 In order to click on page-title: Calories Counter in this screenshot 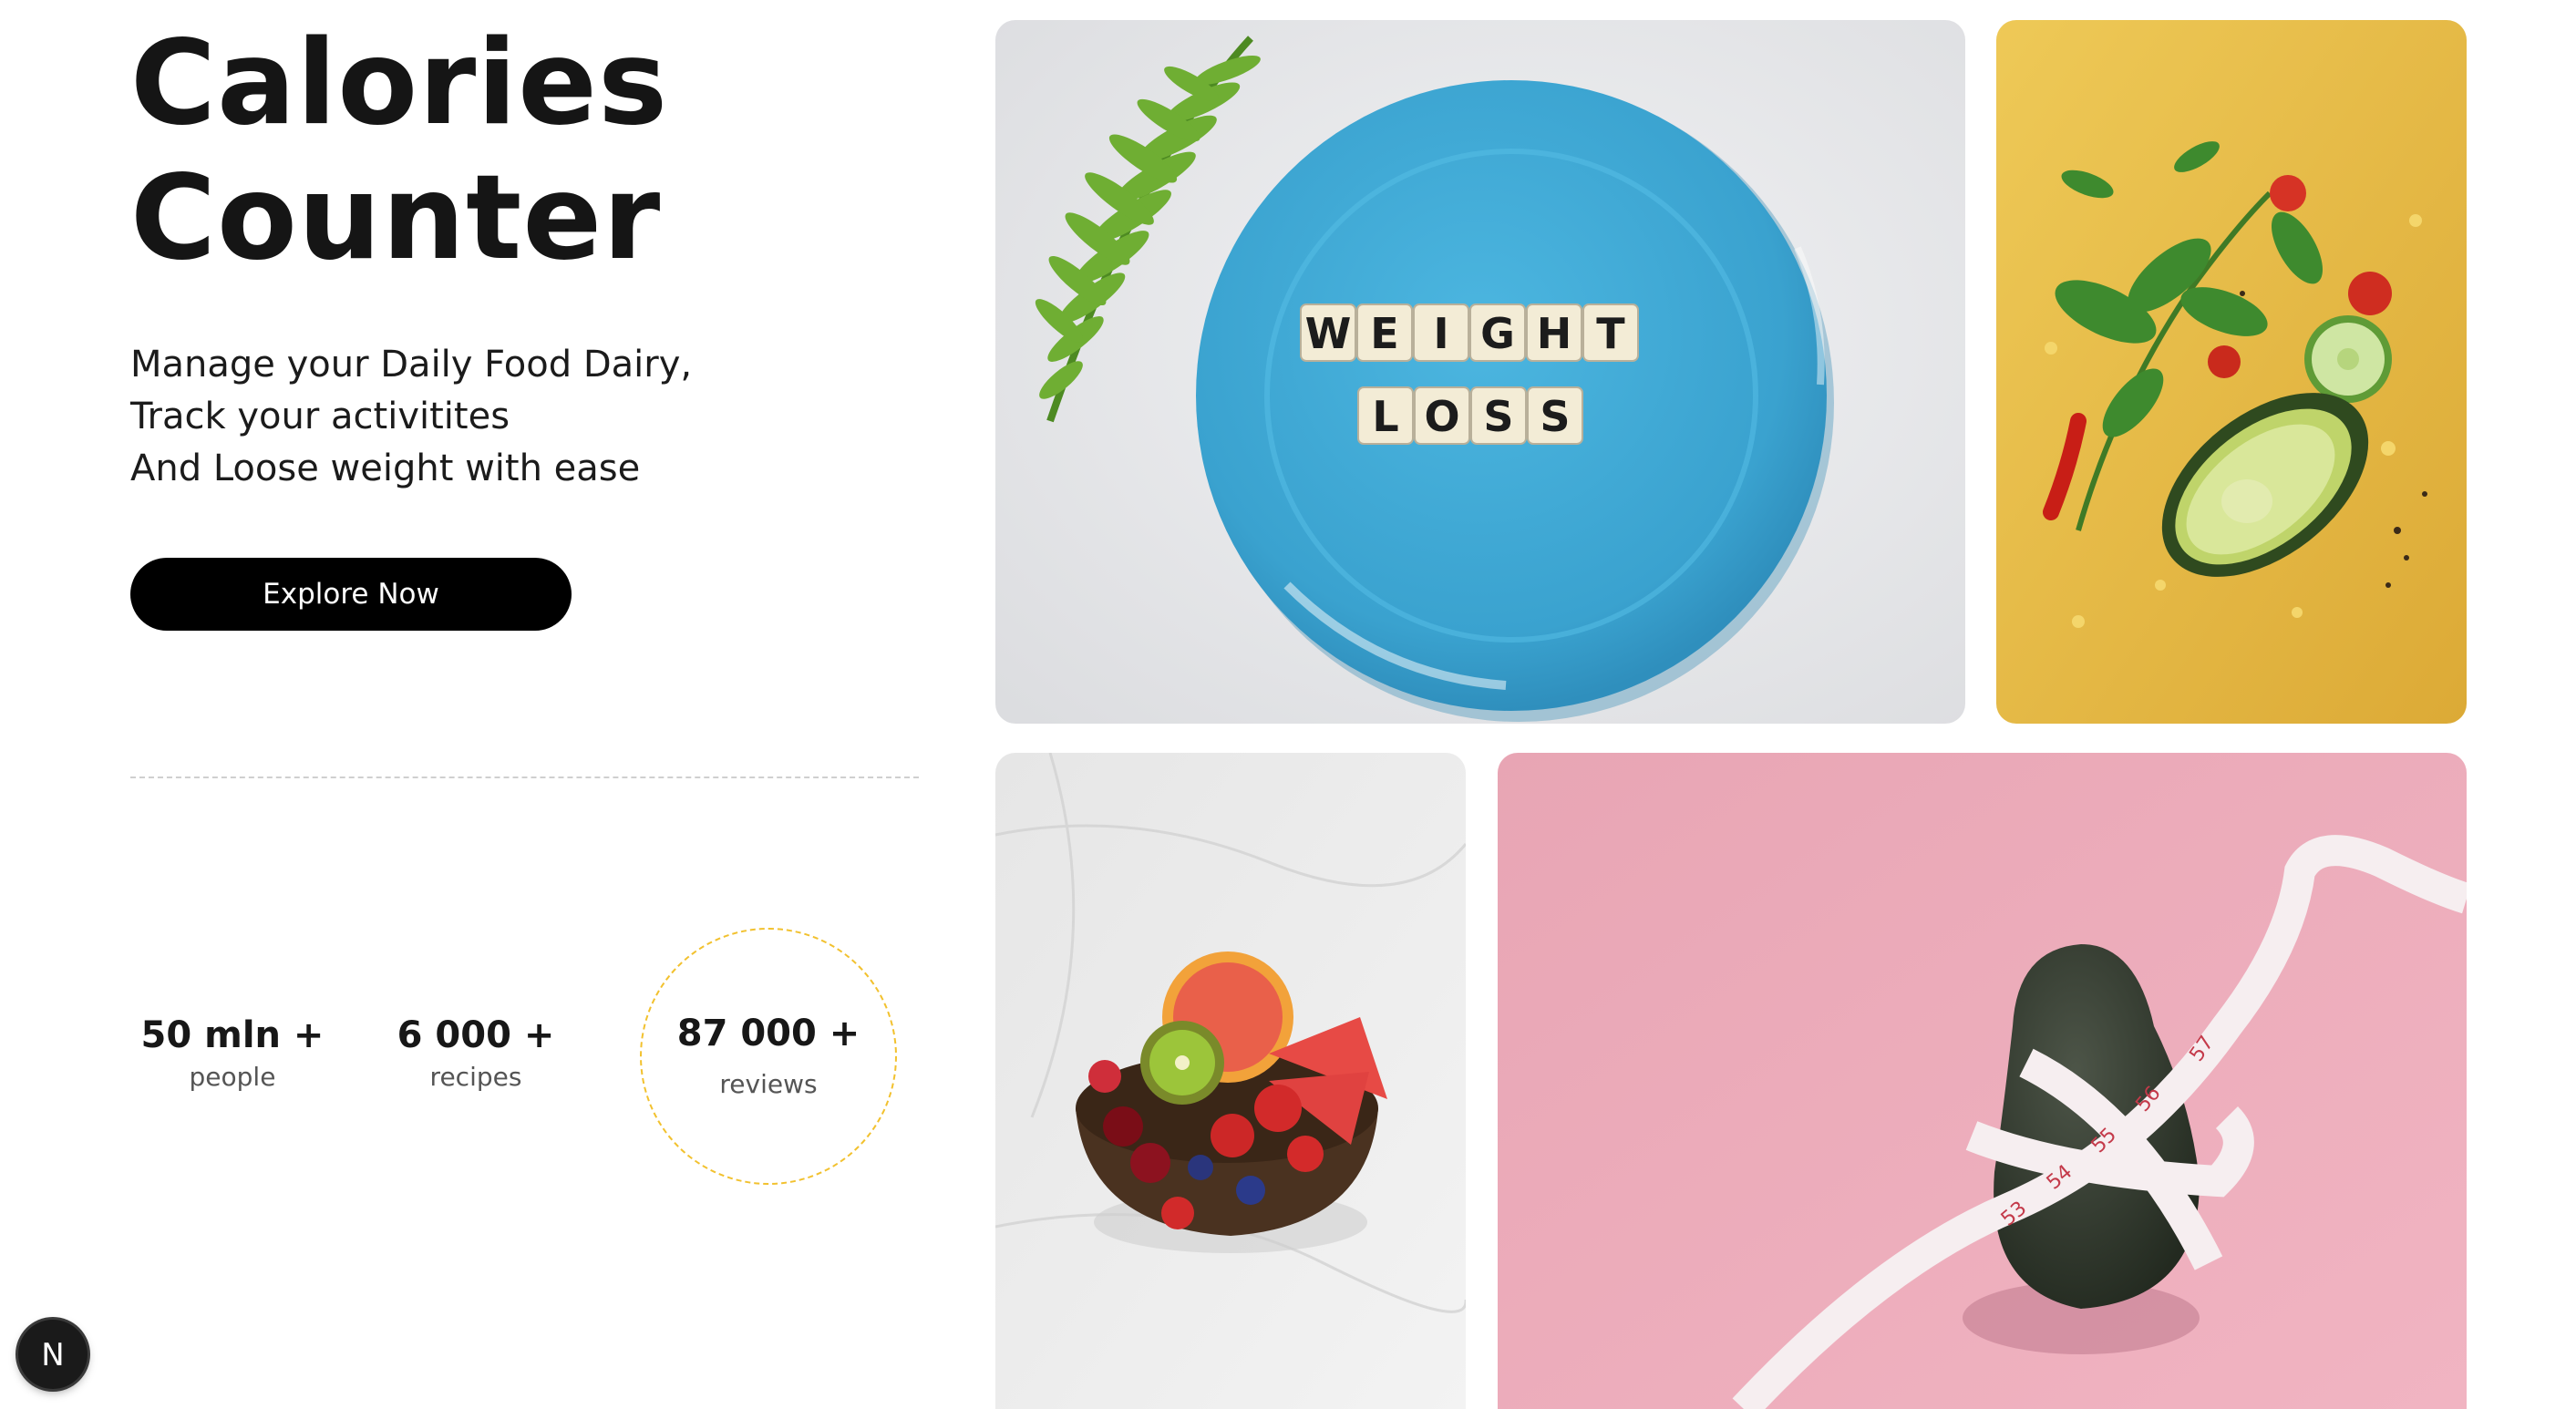, I will do `click(399, 151)`.